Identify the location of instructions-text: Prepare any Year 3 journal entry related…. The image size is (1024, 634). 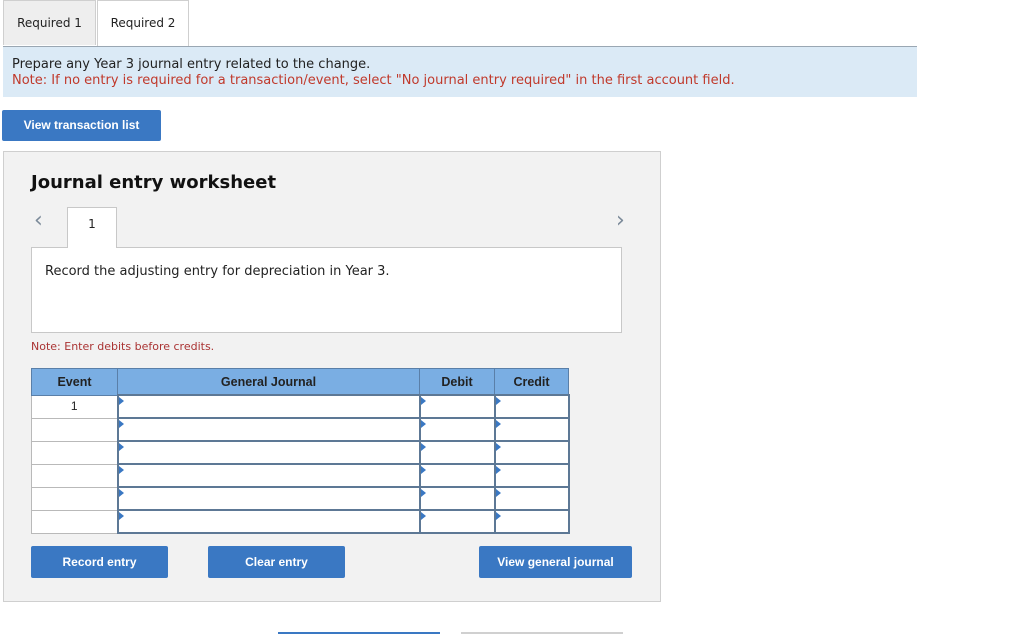
(191, 64).